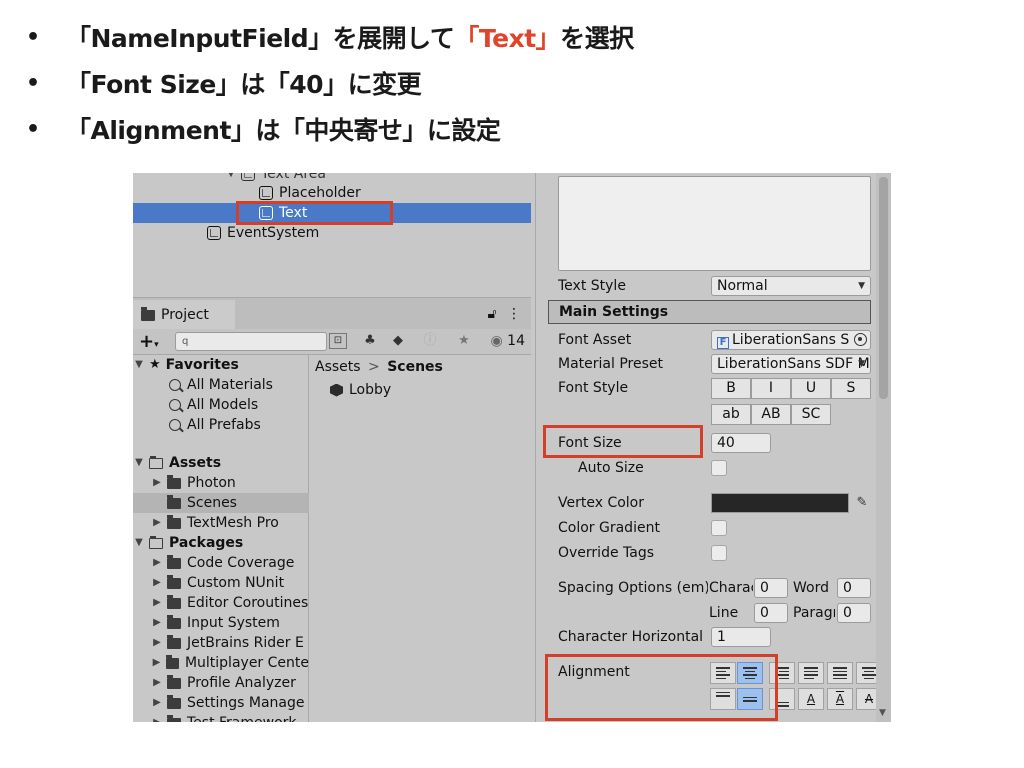 The height and width of the screenshot is (768, 1024). What do you see at coordinates (771, 613) in the screenshot?
I see `line-spacing-input: 0` at bounding box center [771, 613].